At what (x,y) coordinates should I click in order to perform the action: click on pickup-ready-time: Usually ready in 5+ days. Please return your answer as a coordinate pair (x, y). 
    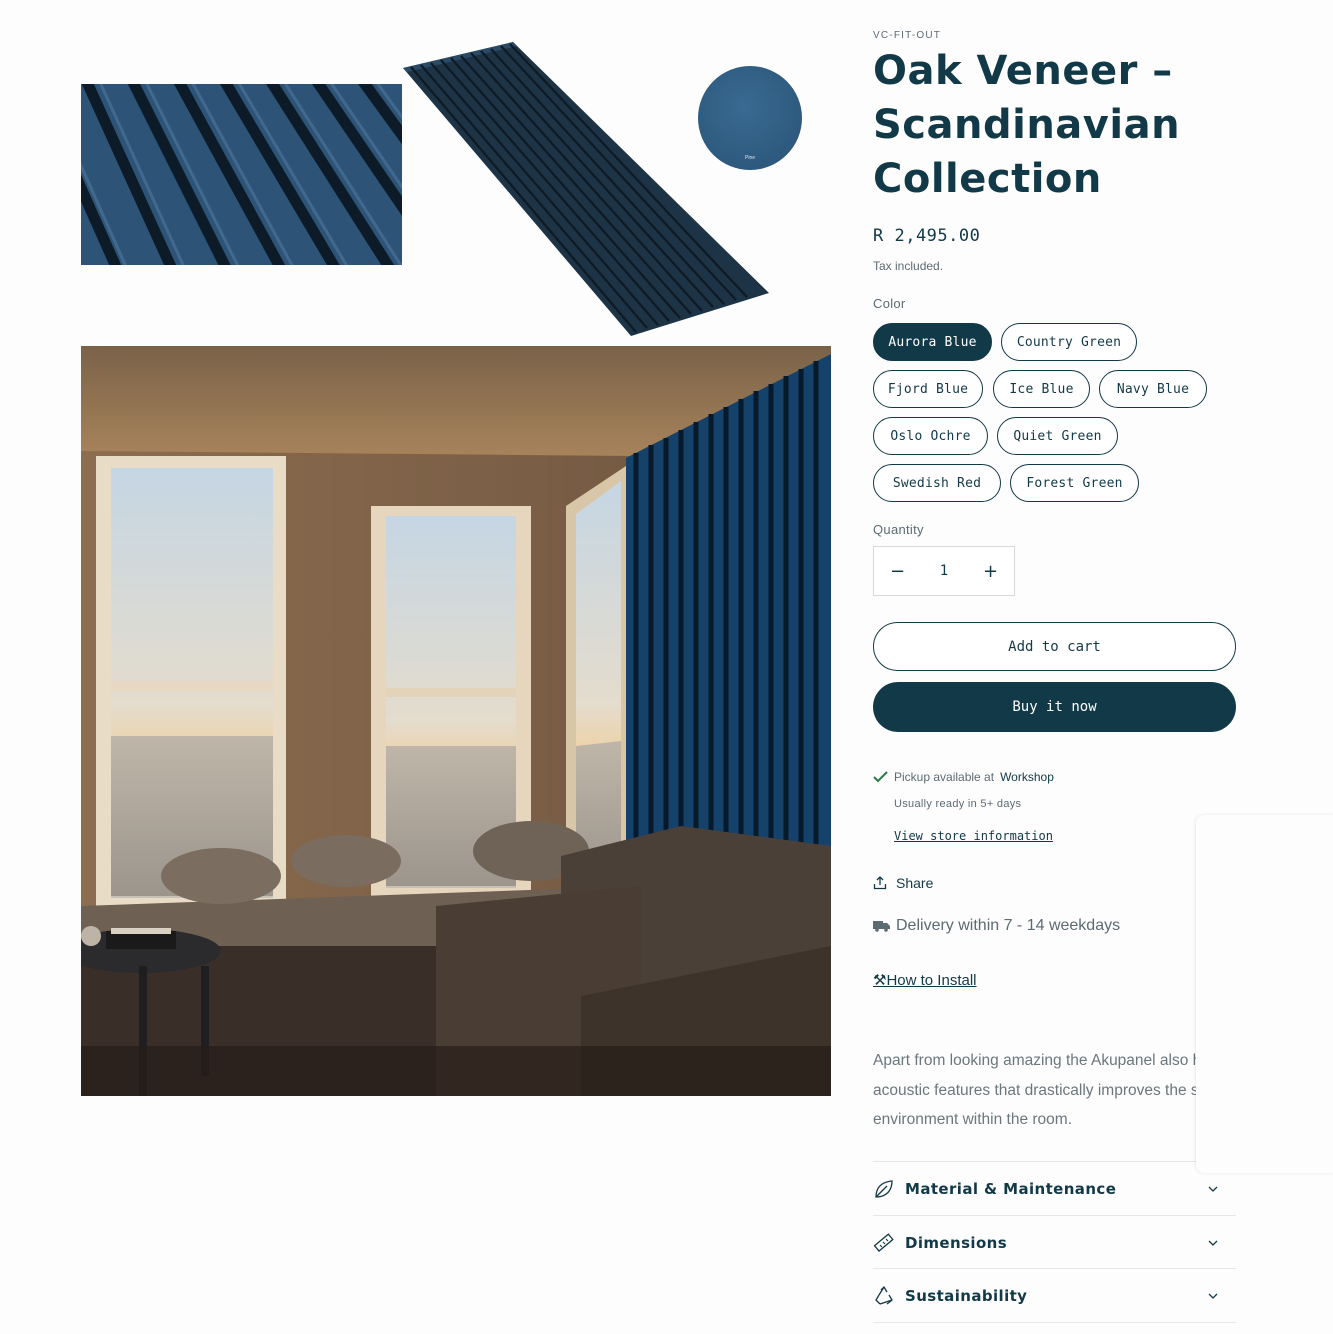
    Looking at the image, I should click on (958, 804).